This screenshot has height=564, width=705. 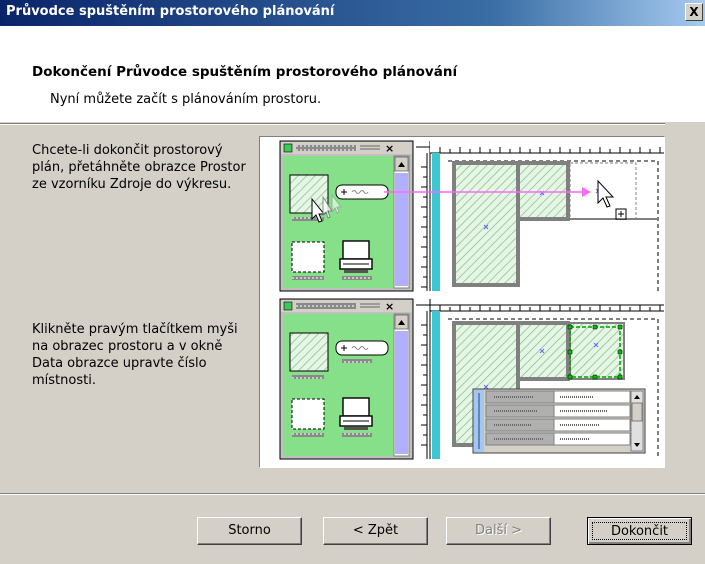 What do you see at coordinates (375, 531) in the screenshot?
I see `back-button: < Zpět` at bounding box center [375, 531].